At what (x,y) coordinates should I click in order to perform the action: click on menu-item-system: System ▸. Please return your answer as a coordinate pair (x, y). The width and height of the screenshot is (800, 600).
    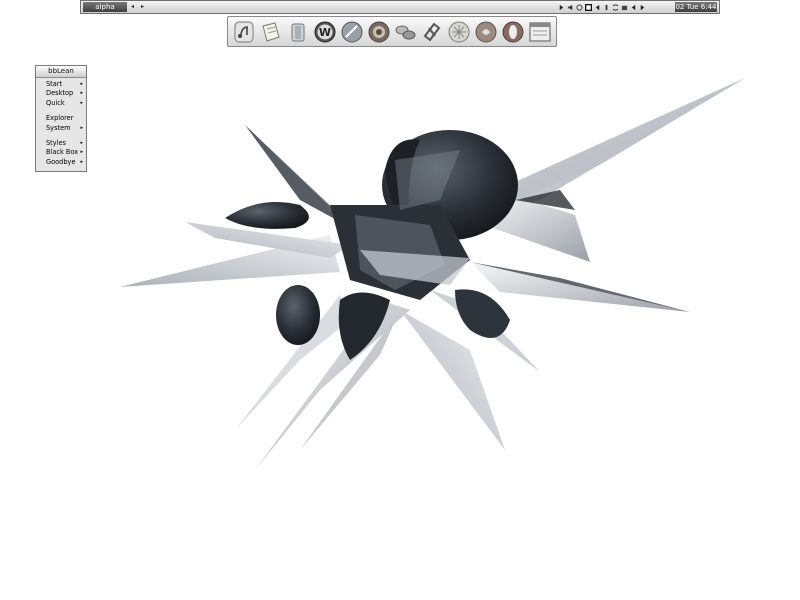
    Looking at the image, I should click on (61, 128).